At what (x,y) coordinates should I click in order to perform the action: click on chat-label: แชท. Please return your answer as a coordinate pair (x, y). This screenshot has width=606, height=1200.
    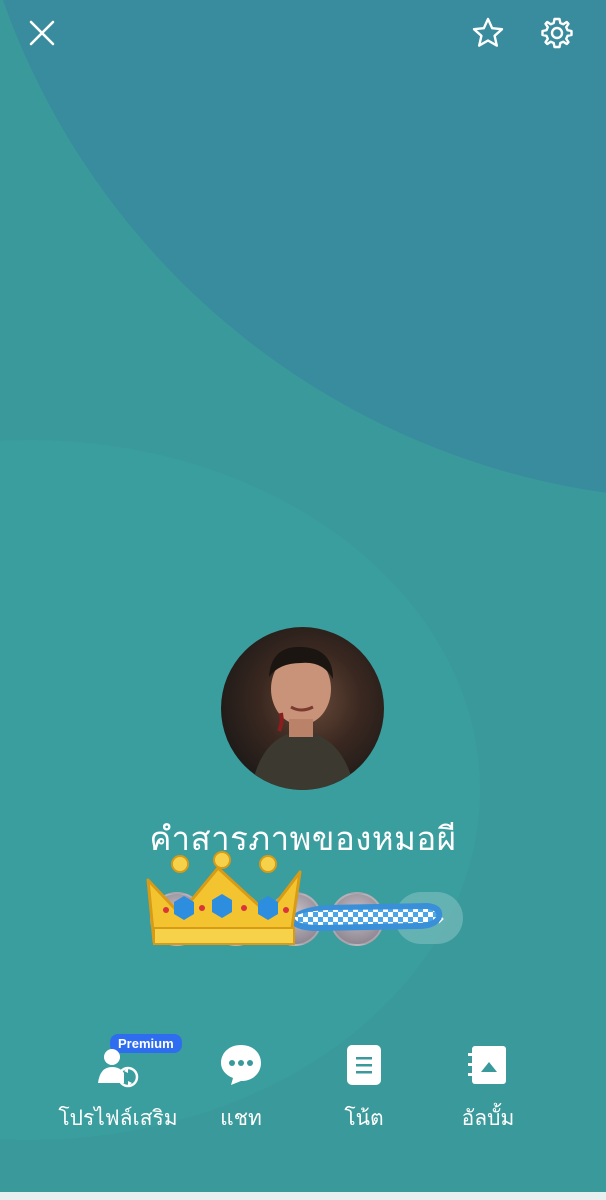
    Looking at the image, I should click on (241, 1118).